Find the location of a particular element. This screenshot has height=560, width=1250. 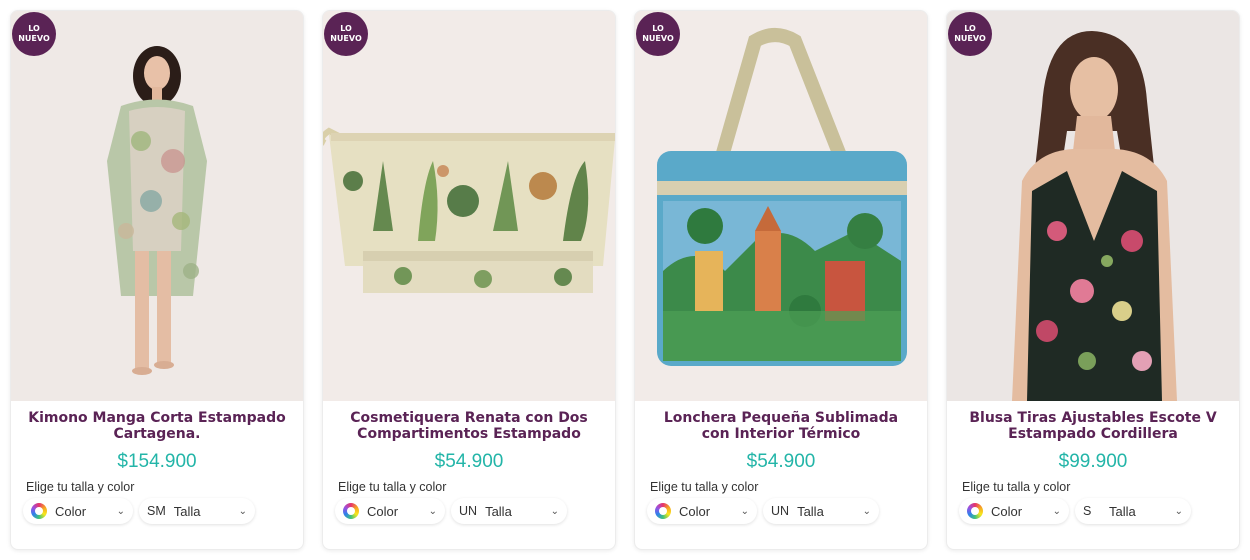

product-price: $99.900 is located at coordinates (1093, 461).